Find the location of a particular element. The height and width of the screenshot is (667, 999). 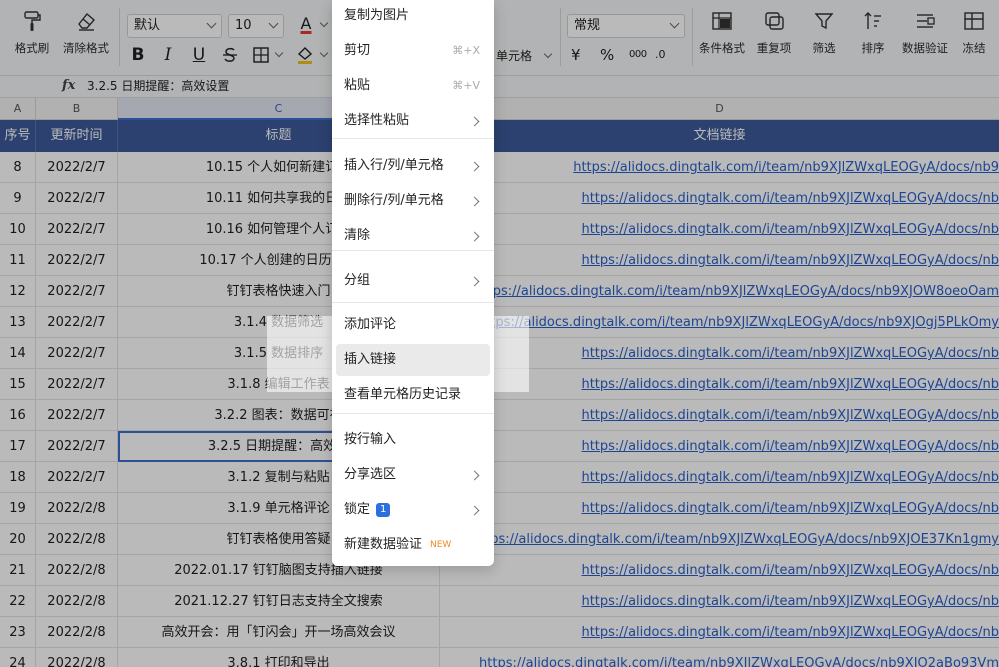

cell-index: 8 is located at coordinates (18, 167).